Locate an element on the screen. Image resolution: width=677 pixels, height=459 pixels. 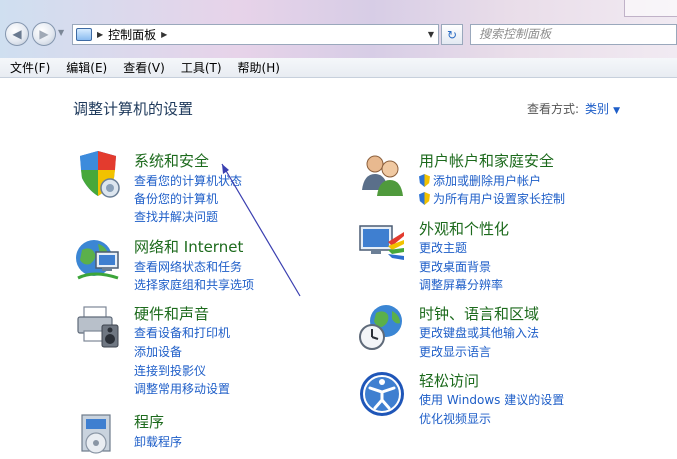
menu-help: 帮助(H) is located at coordinates (259, 67).